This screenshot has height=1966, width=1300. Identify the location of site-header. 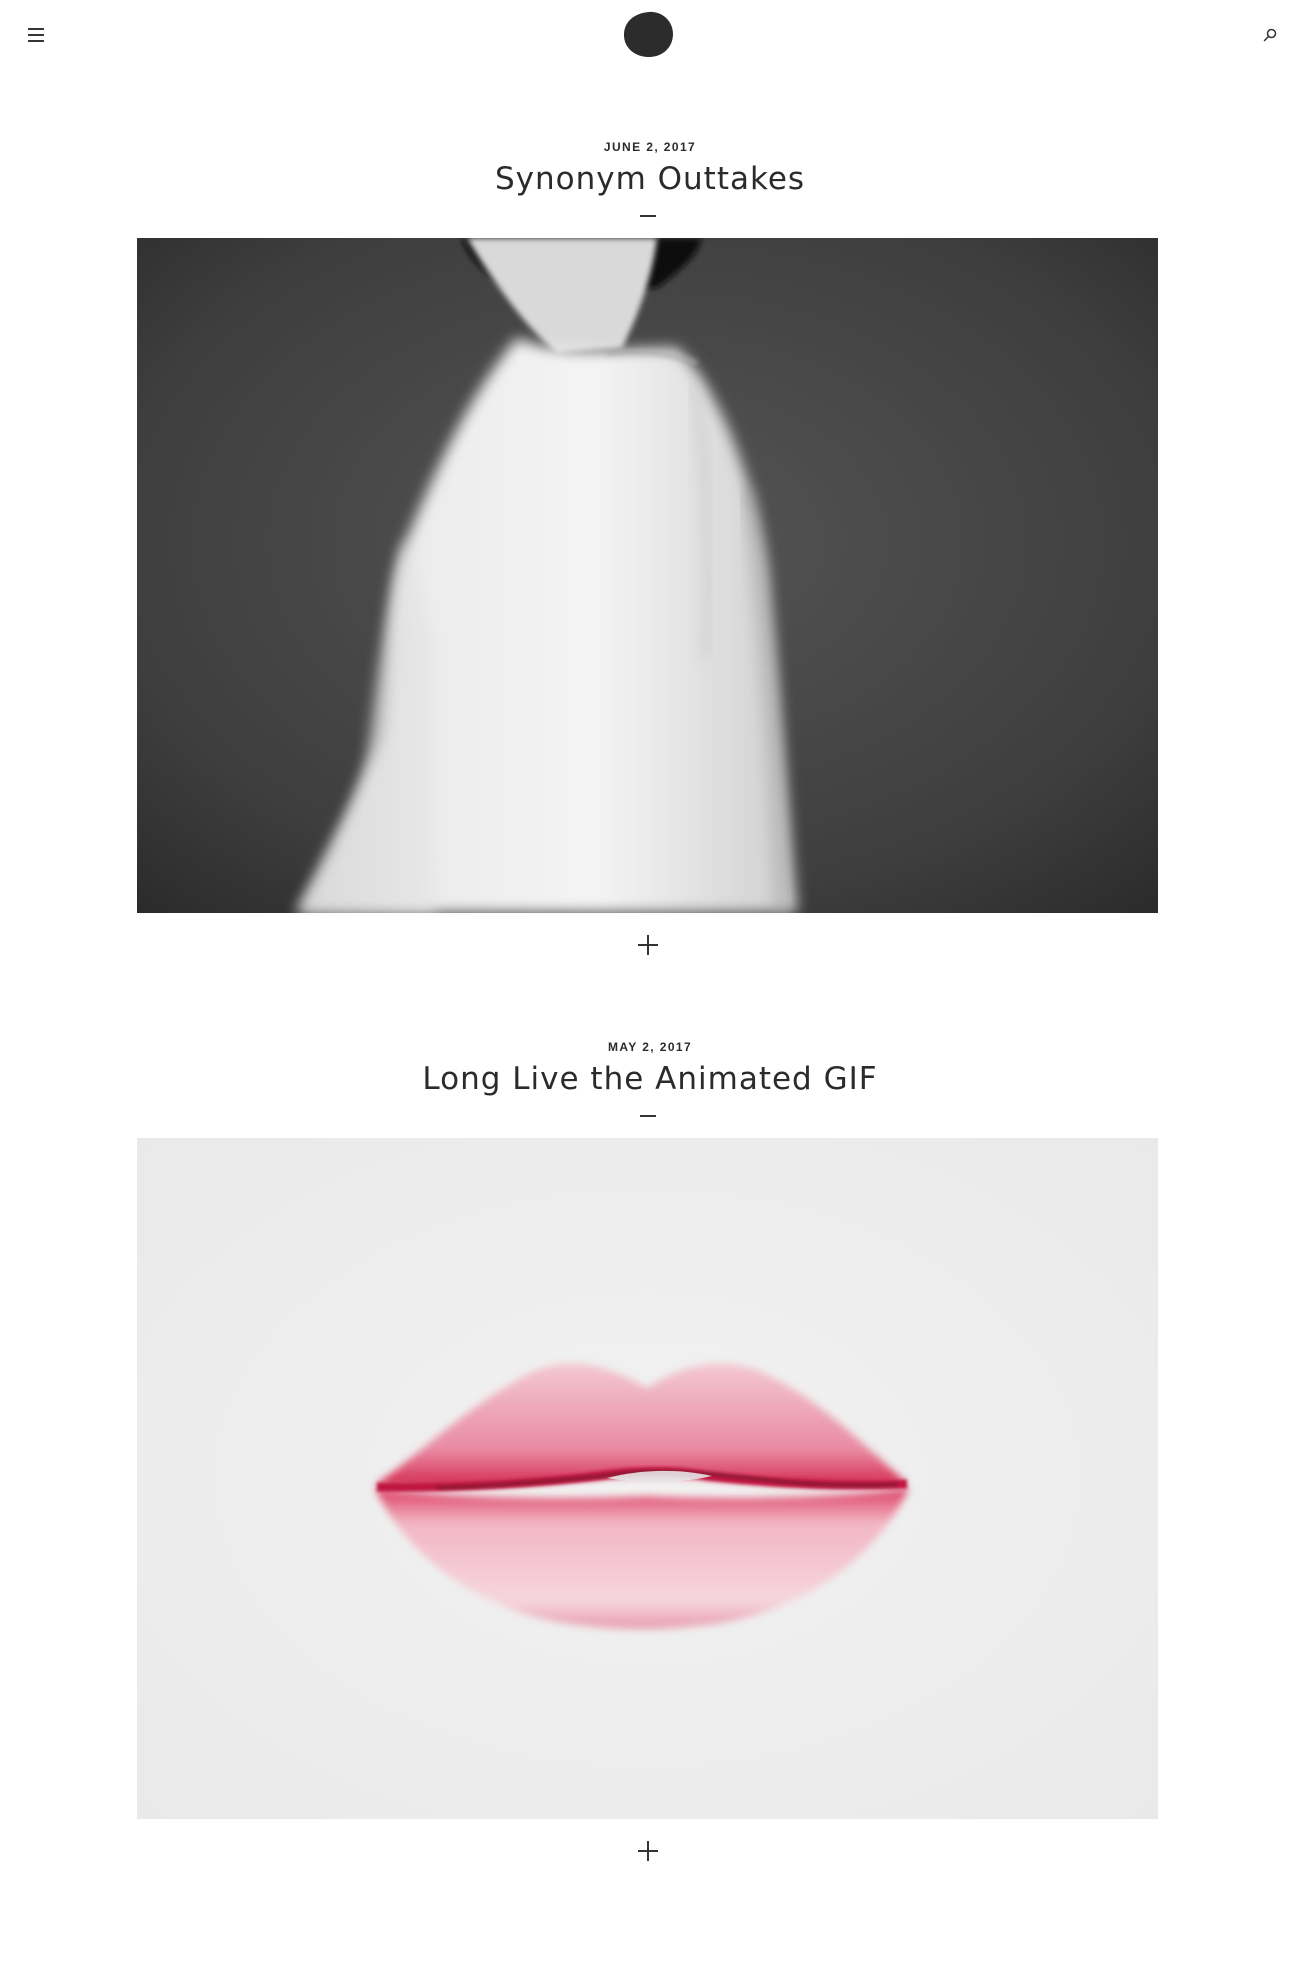
(650, 36).